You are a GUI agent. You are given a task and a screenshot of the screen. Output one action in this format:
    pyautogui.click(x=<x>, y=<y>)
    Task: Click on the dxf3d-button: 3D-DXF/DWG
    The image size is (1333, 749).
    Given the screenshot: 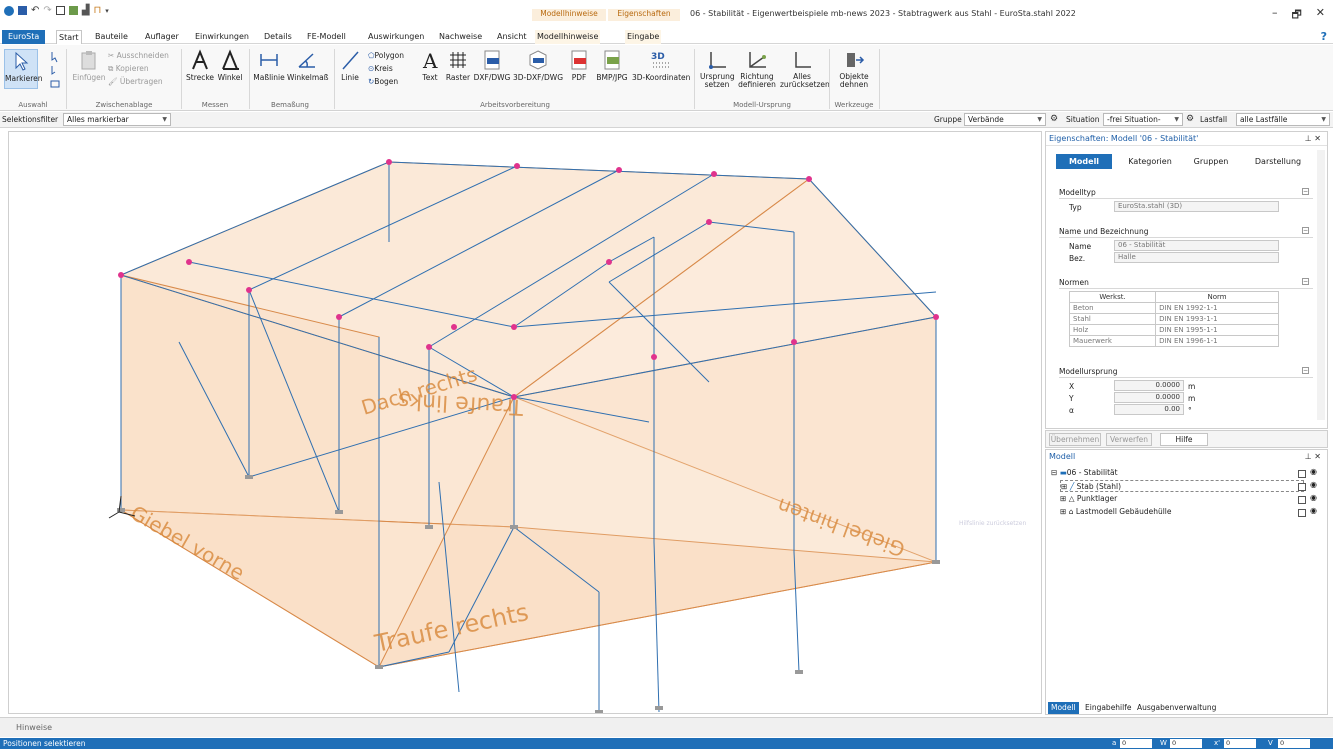 What is the action you would take?
    pyautogui.click(x=538, y=65)
    